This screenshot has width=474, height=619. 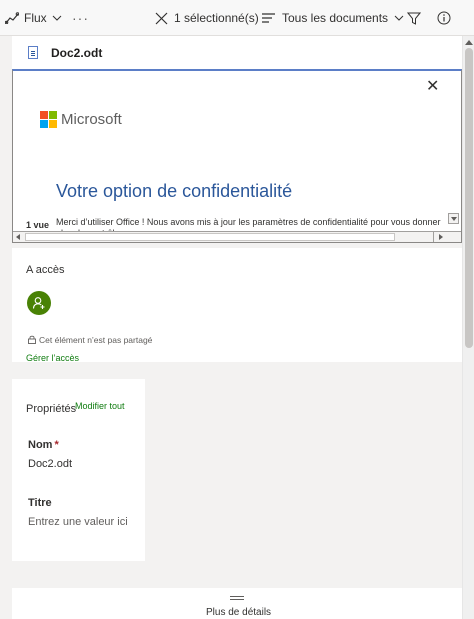 What do you see at coordinates (39, 303) in the screenshot?
I see `user-add-icon` at bounding box center [39, 303].